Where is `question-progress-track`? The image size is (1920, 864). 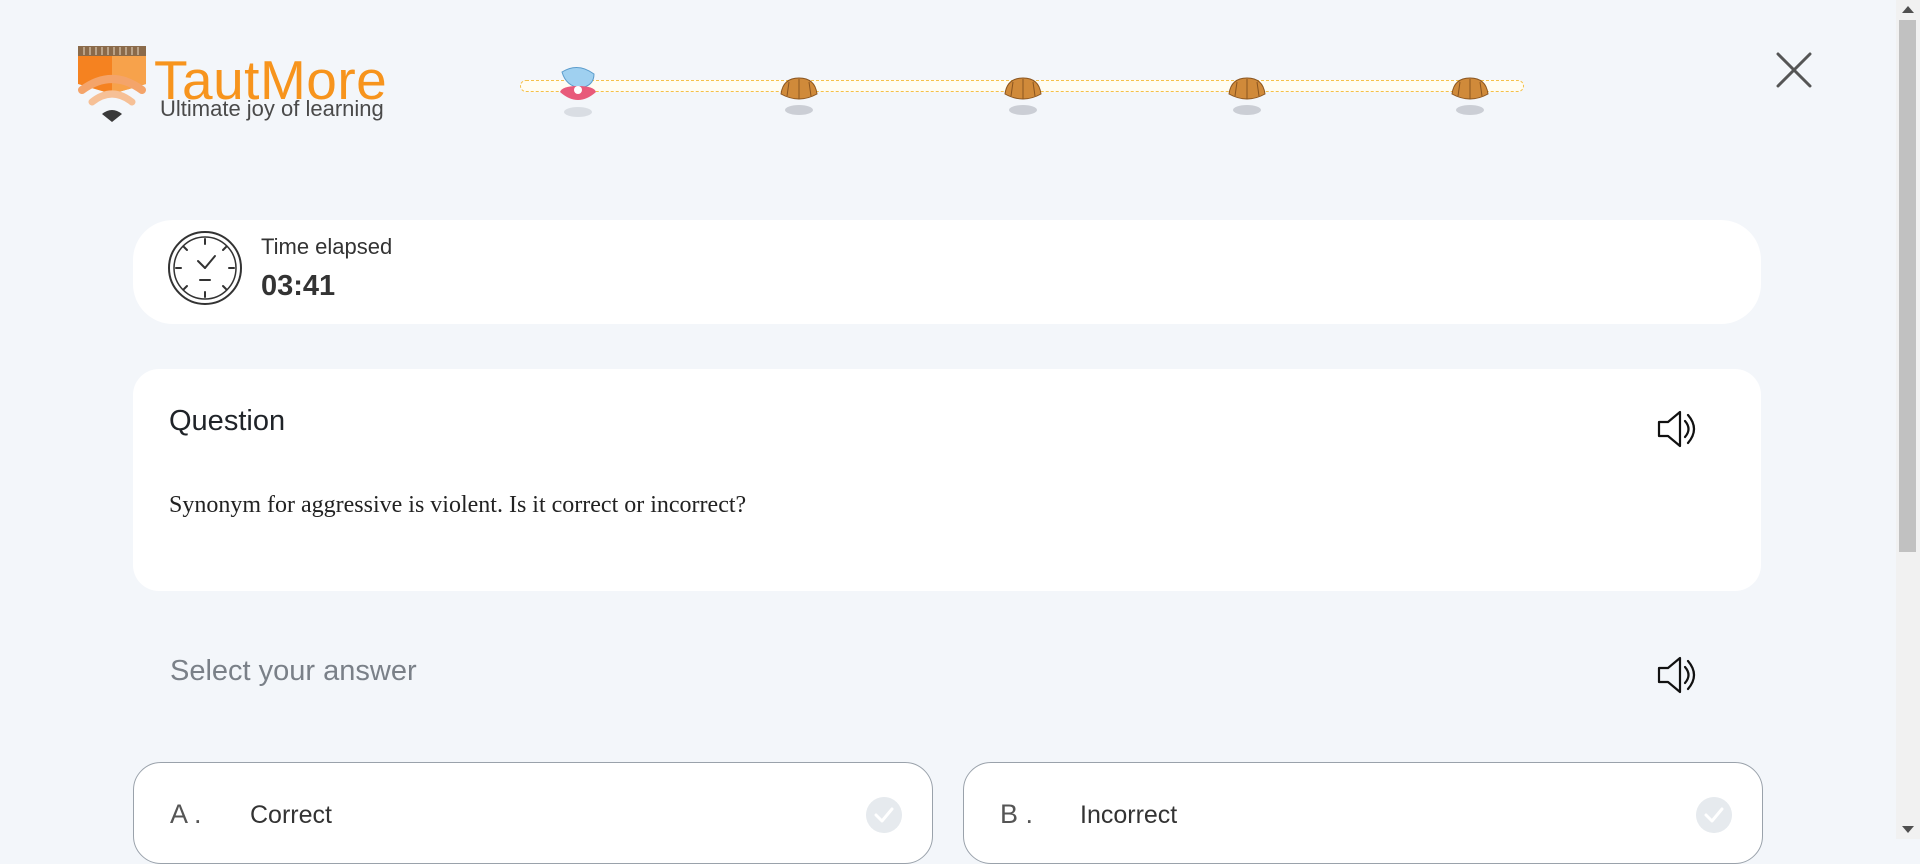 question-progress-track is located at coordinates (1022, 85).